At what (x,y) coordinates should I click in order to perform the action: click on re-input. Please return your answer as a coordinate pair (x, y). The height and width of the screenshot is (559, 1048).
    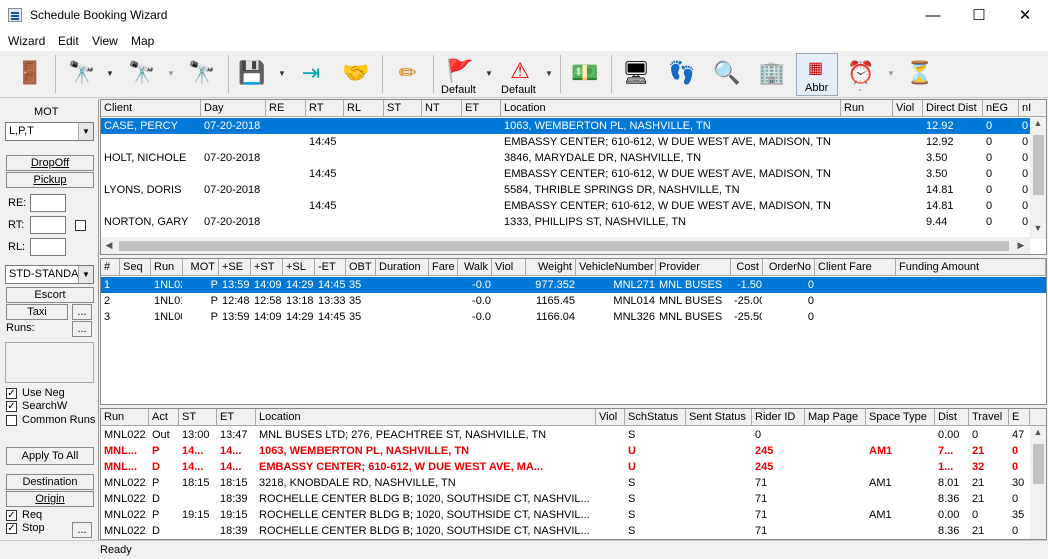
    Looking at the image, I should click on (48, 203).